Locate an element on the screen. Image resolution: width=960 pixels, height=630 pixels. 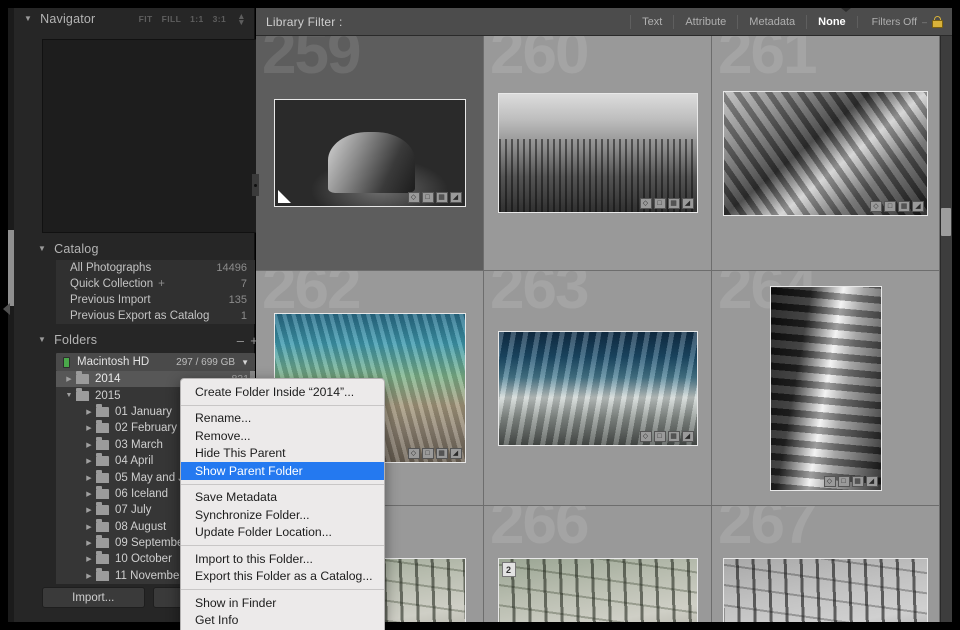
grid-cell: 267 is located at coordinates (826, 564).